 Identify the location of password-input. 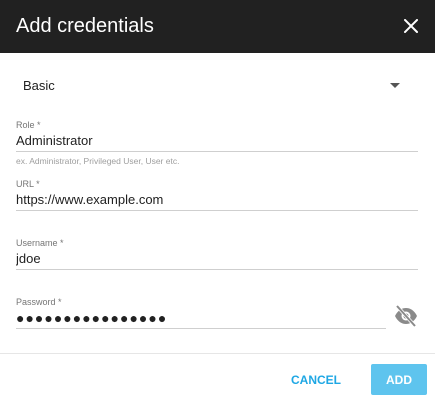
(201, 318).